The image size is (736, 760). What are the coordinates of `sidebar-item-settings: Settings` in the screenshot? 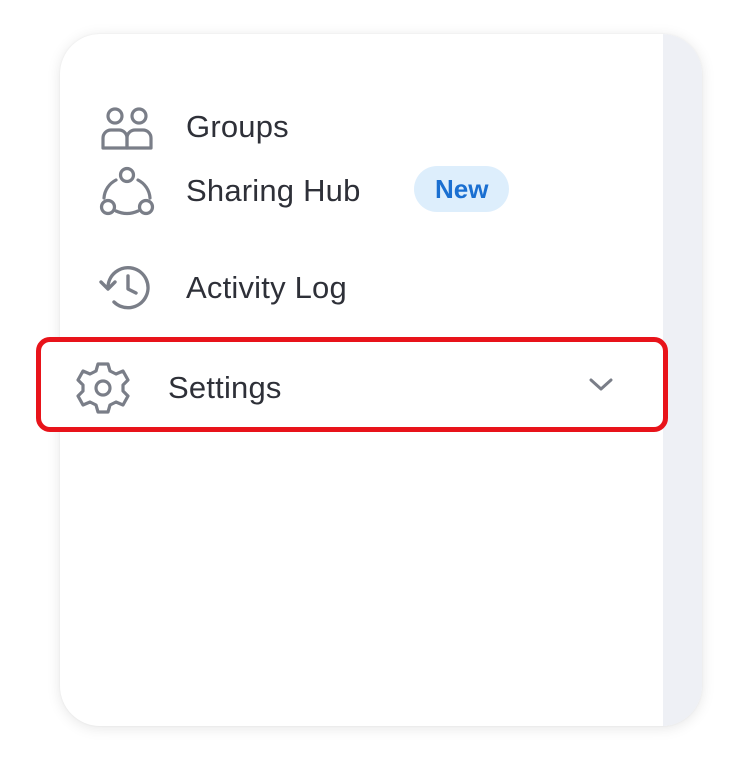 It's located at (352, 384).